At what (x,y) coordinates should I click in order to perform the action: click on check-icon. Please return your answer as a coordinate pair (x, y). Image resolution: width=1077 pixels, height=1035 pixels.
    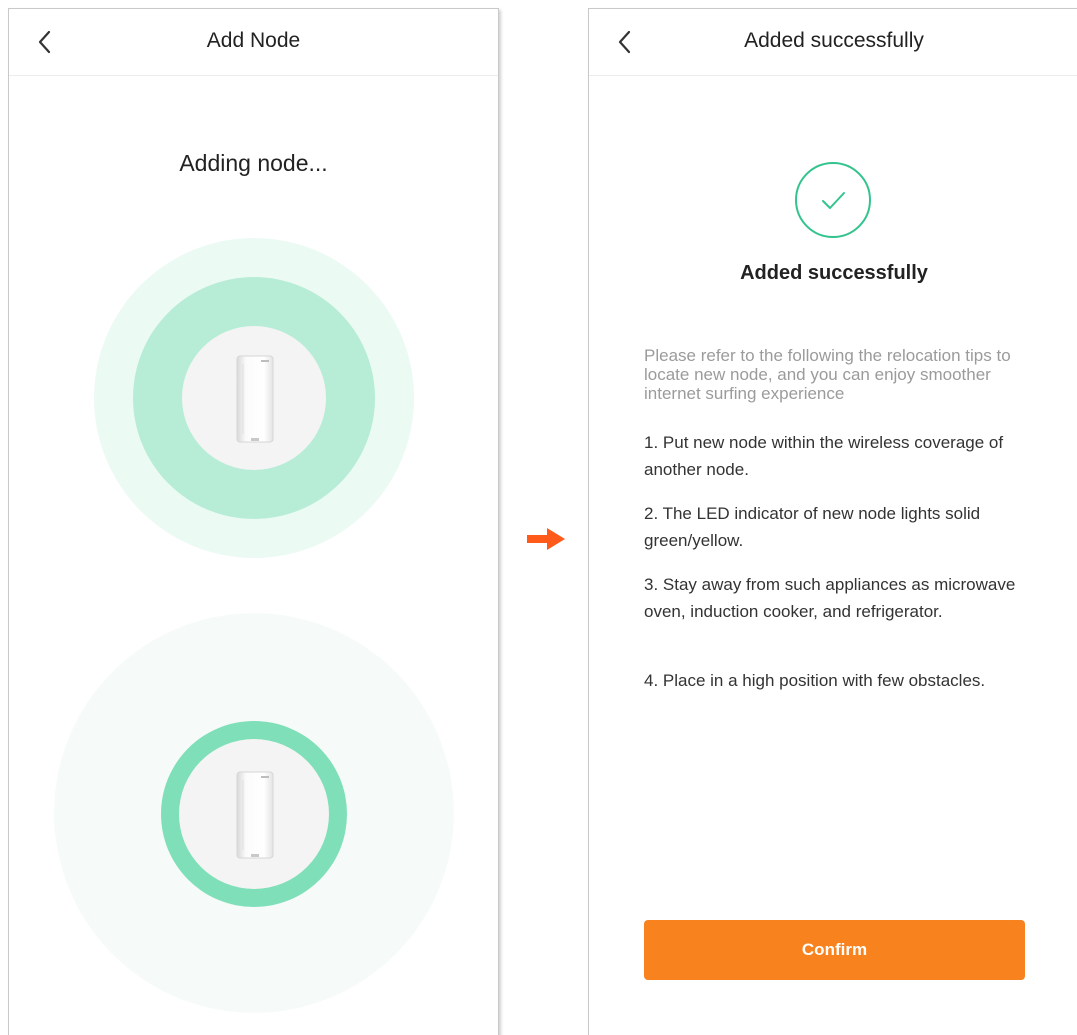
    Looking at the image, I should click on (833, 200).